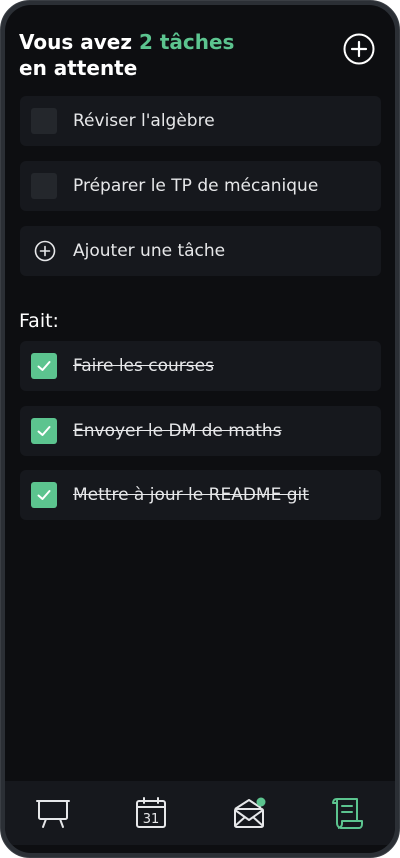  I want to click on calendar-icon: 31, so click(151, 812).